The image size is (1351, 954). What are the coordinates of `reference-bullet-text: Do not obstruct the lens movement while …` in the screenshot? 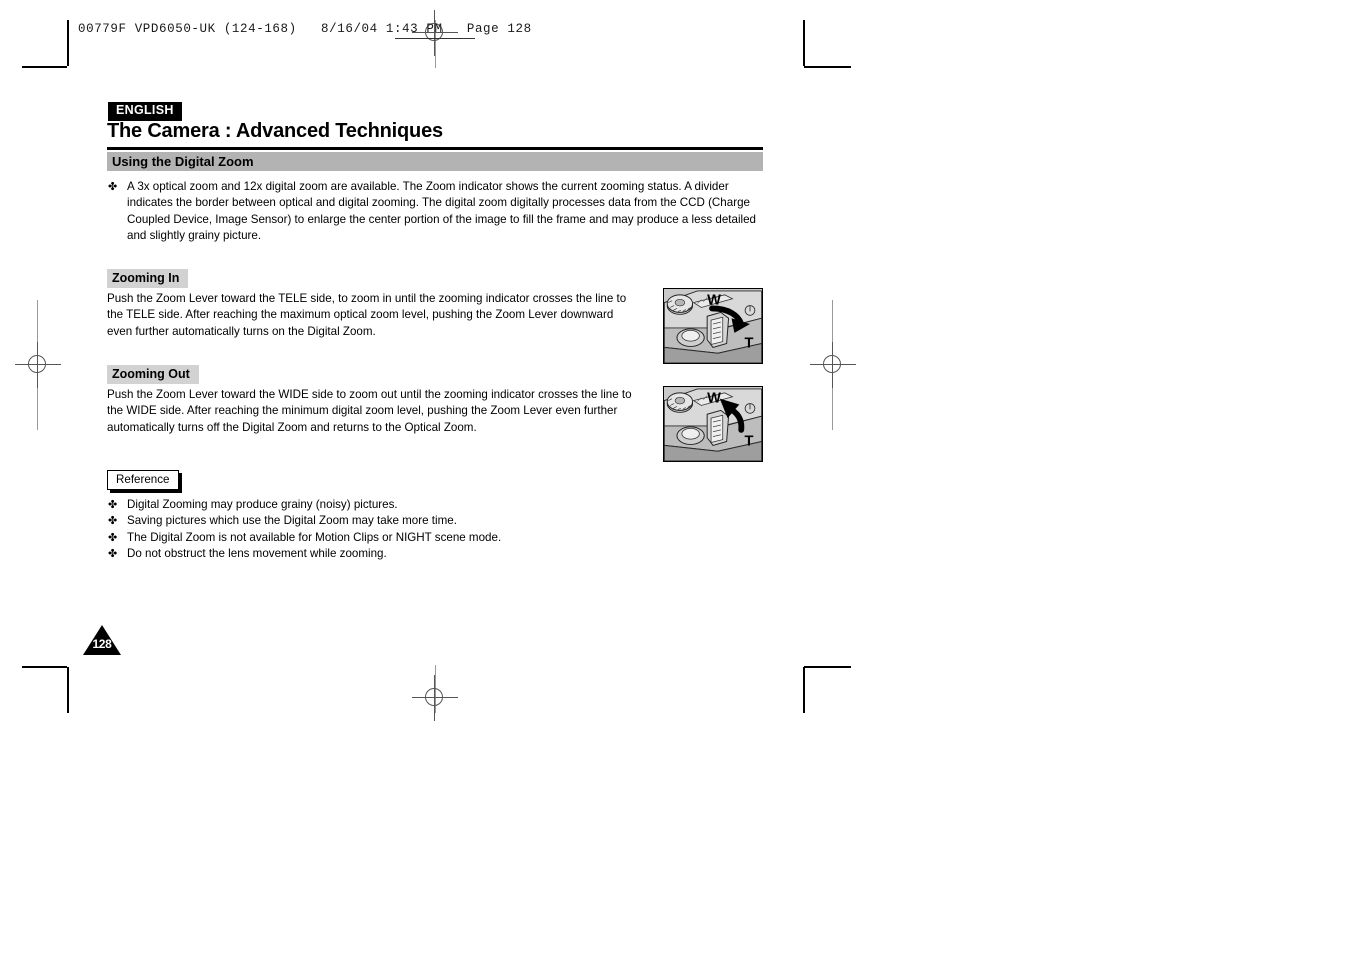 It's located at (257, 554).